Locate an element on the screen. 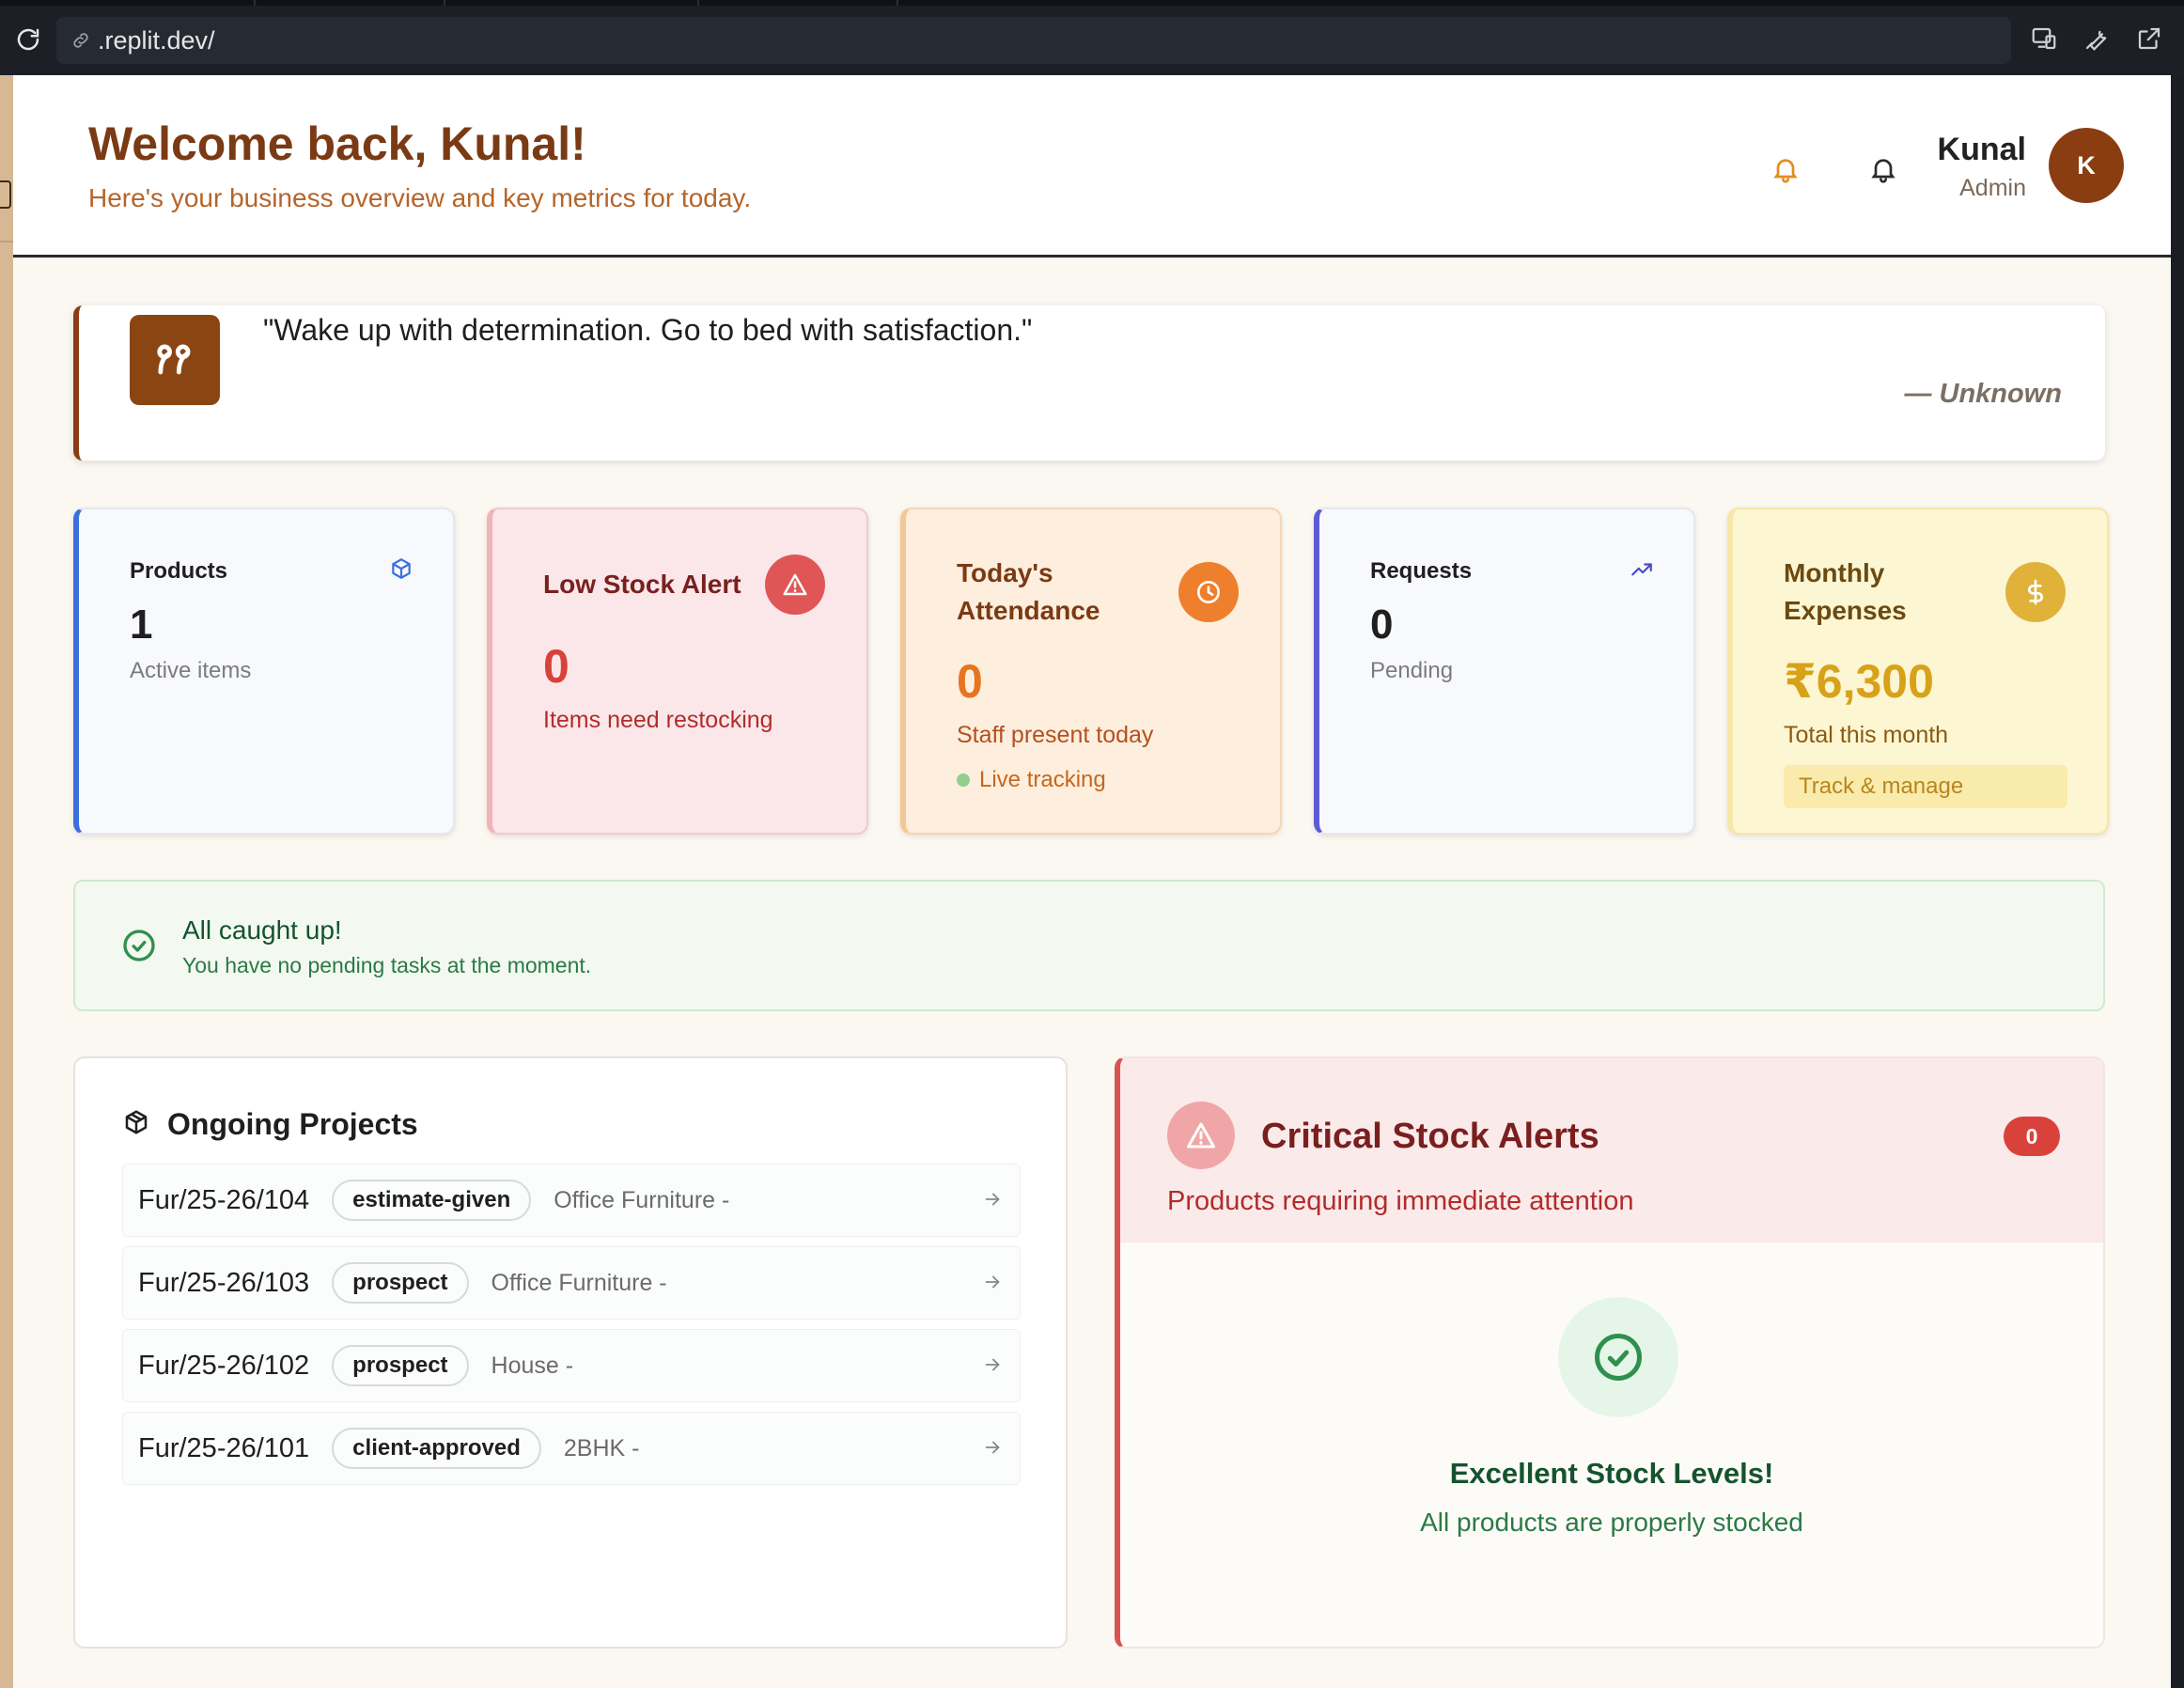 This screenshot has height=1688, width=2184. requests-card: Requests 0 Pending is located at coordinates (1504, 671).